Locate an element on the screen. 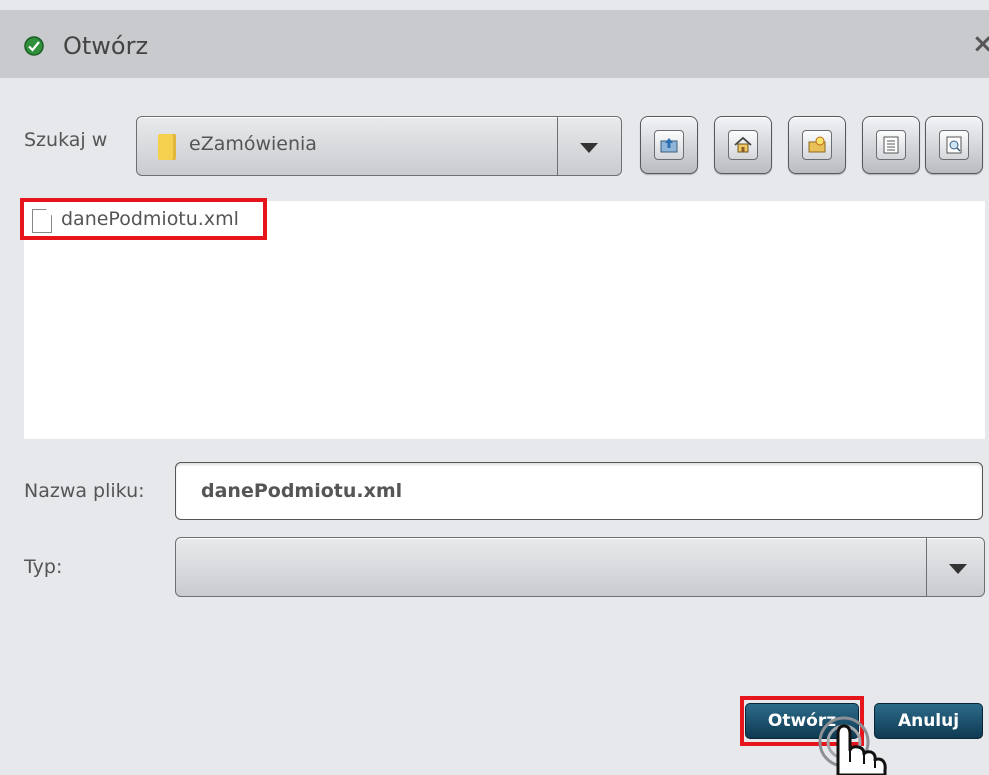 The image size is (989, 775). list-view-icon is located at coordinates (891, 145).